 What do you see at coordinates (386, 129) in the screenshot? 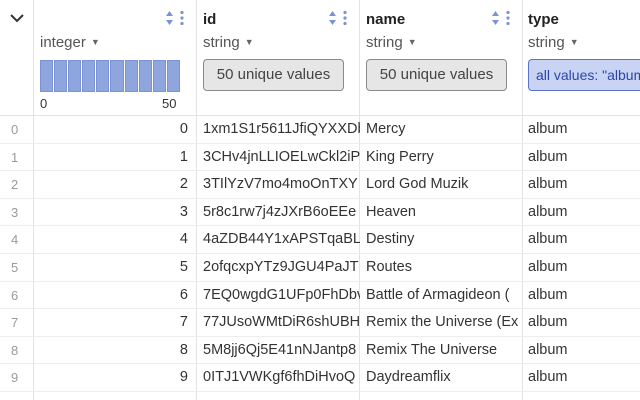
I see `name-cell: Mercy` at bounding box center [386, 129].